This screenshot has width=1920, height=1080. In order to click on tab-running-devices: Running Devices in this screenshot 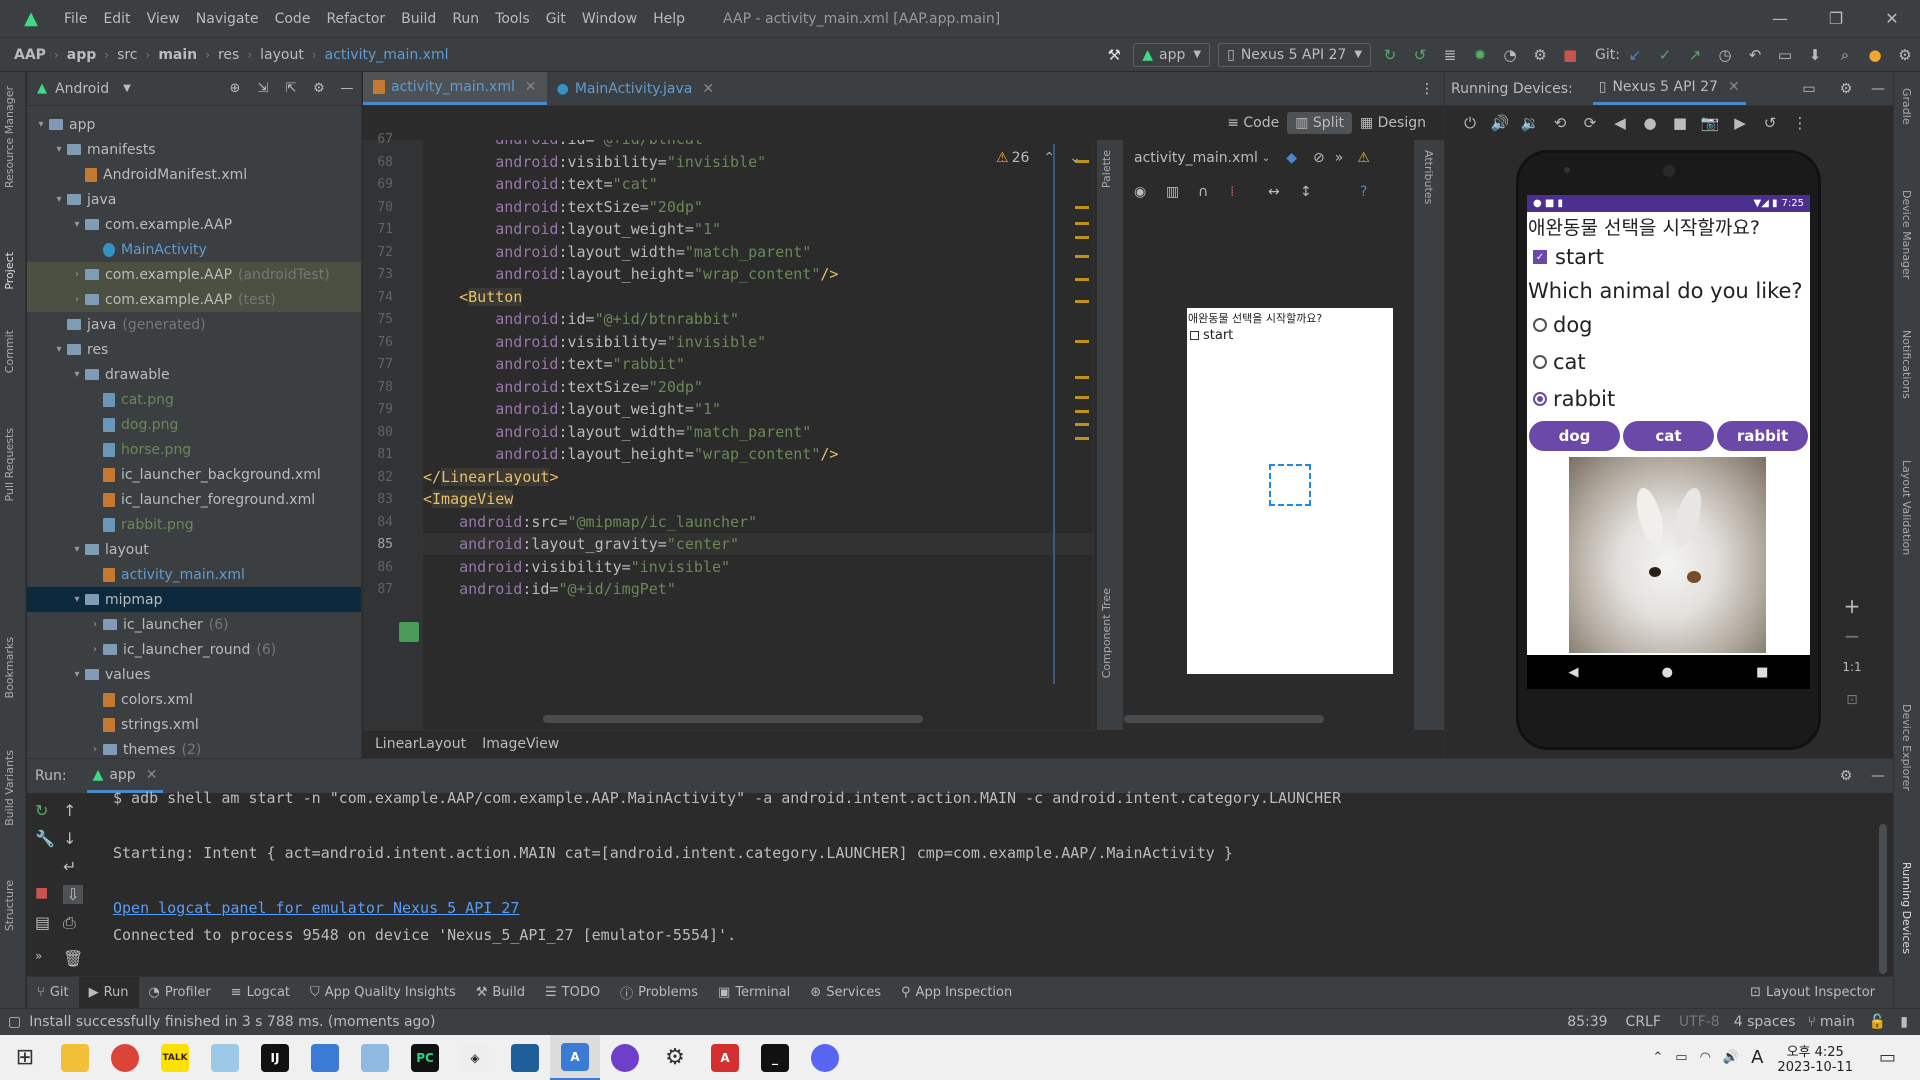, I will do `click(1906, 908)`.